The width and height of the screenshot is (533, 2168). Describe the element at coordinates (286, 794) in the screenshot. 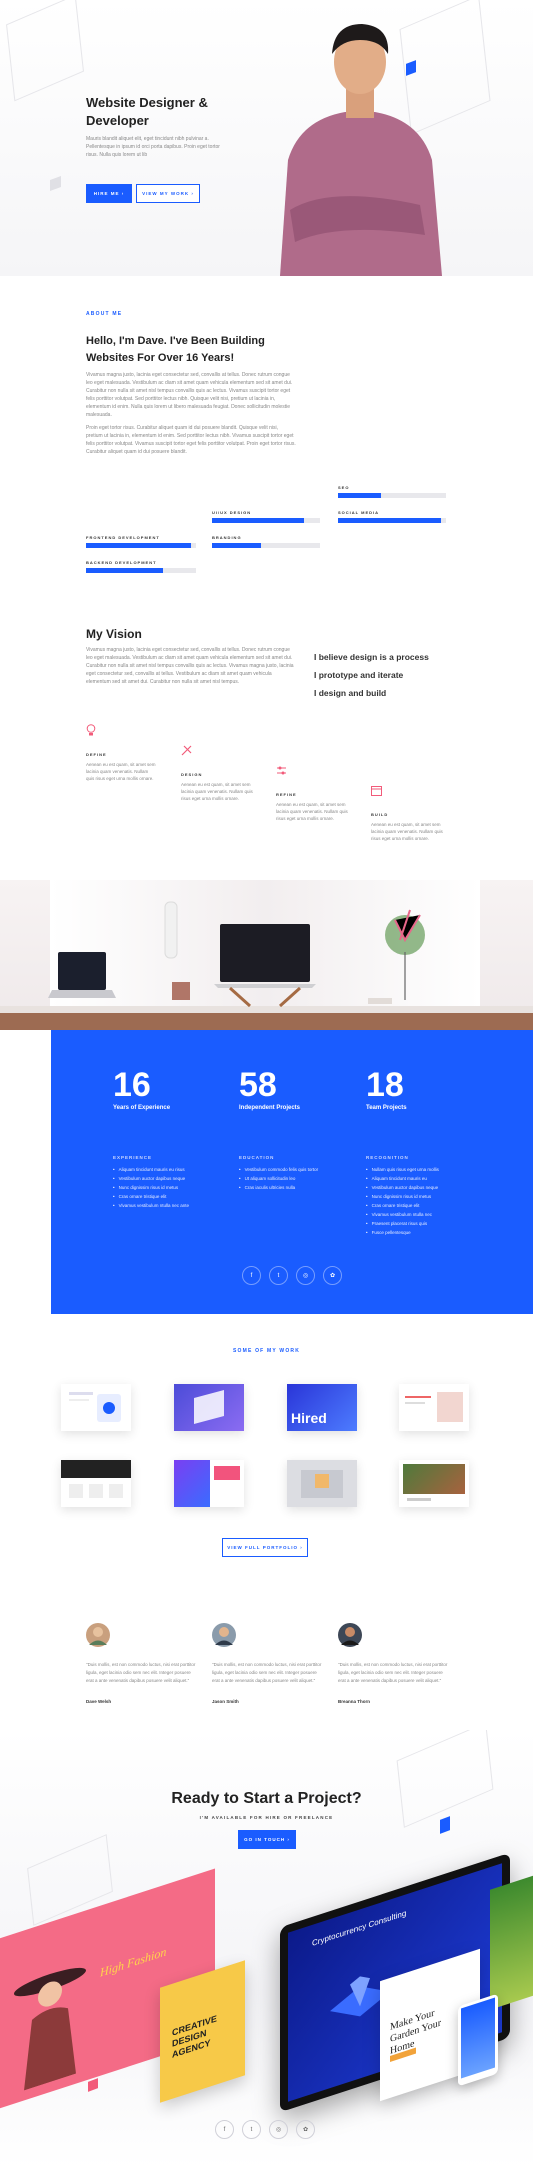

I see `refine-title: REFINE` at that location.